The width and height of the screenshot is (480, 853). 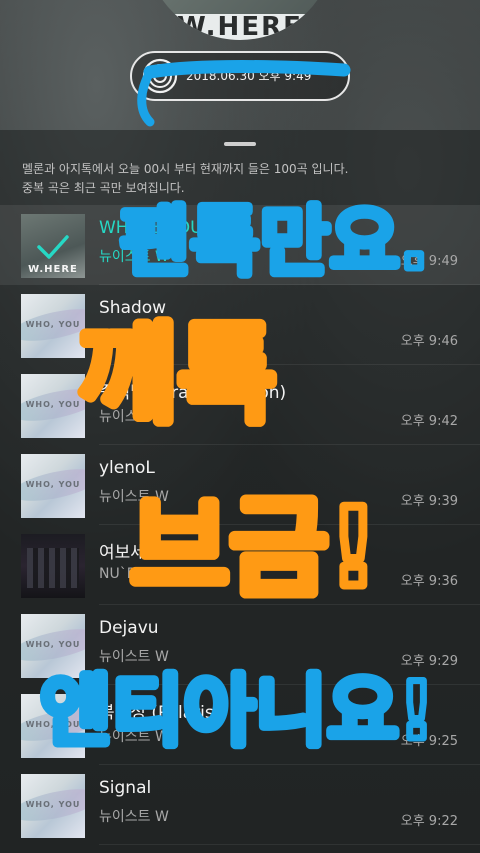 What do you see at coordinates (429, 501) in the screenshot?
I see `play-time: 오후 9:39` at bounding box center [429, 501].